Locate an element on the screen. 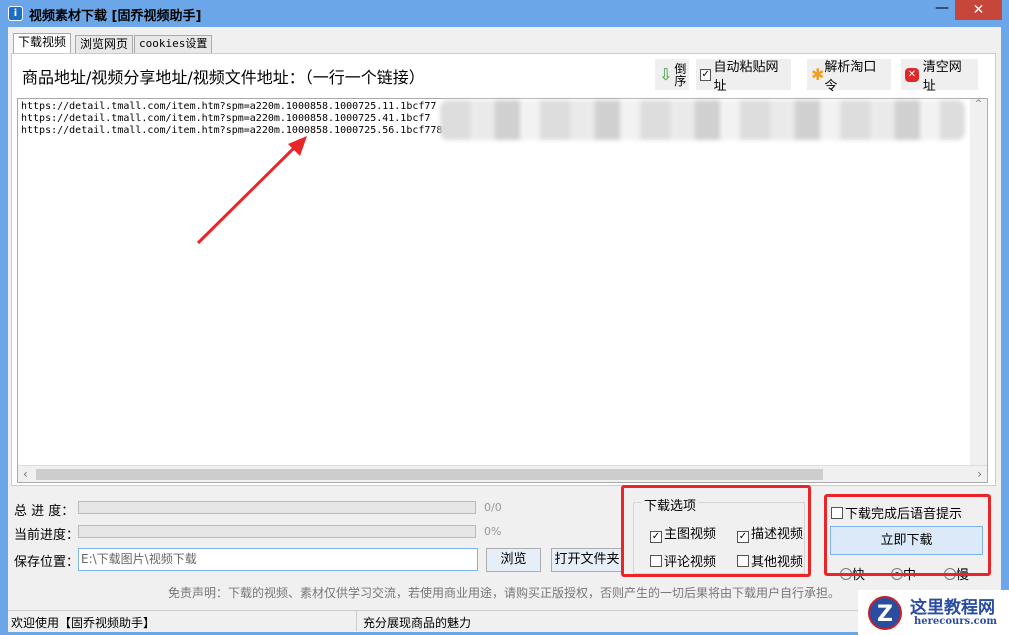 The height and width of the screenshot is (635, 1009). z-logo-icon: Z is located at coordinates (885, 613).